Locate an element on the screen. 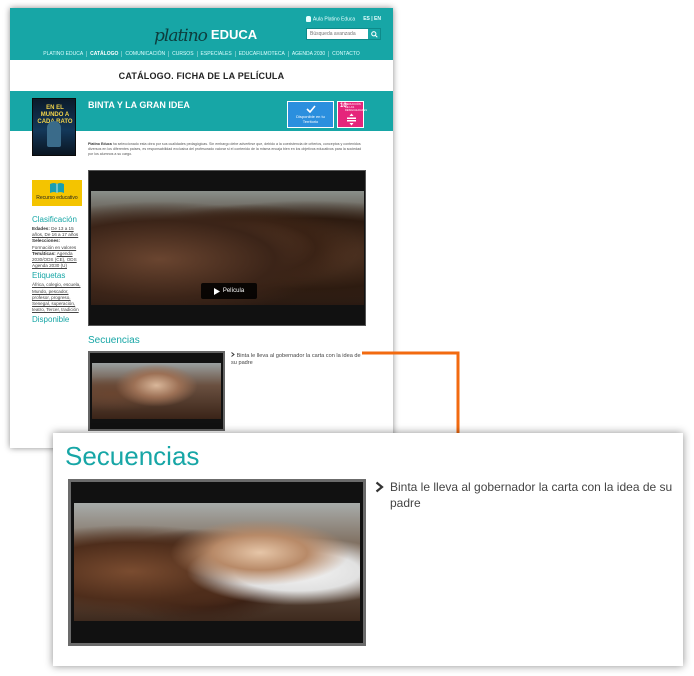 This screenshot has height=676, width=694. recurso-label: Recurso educativo is located at coordinates (57, 198).